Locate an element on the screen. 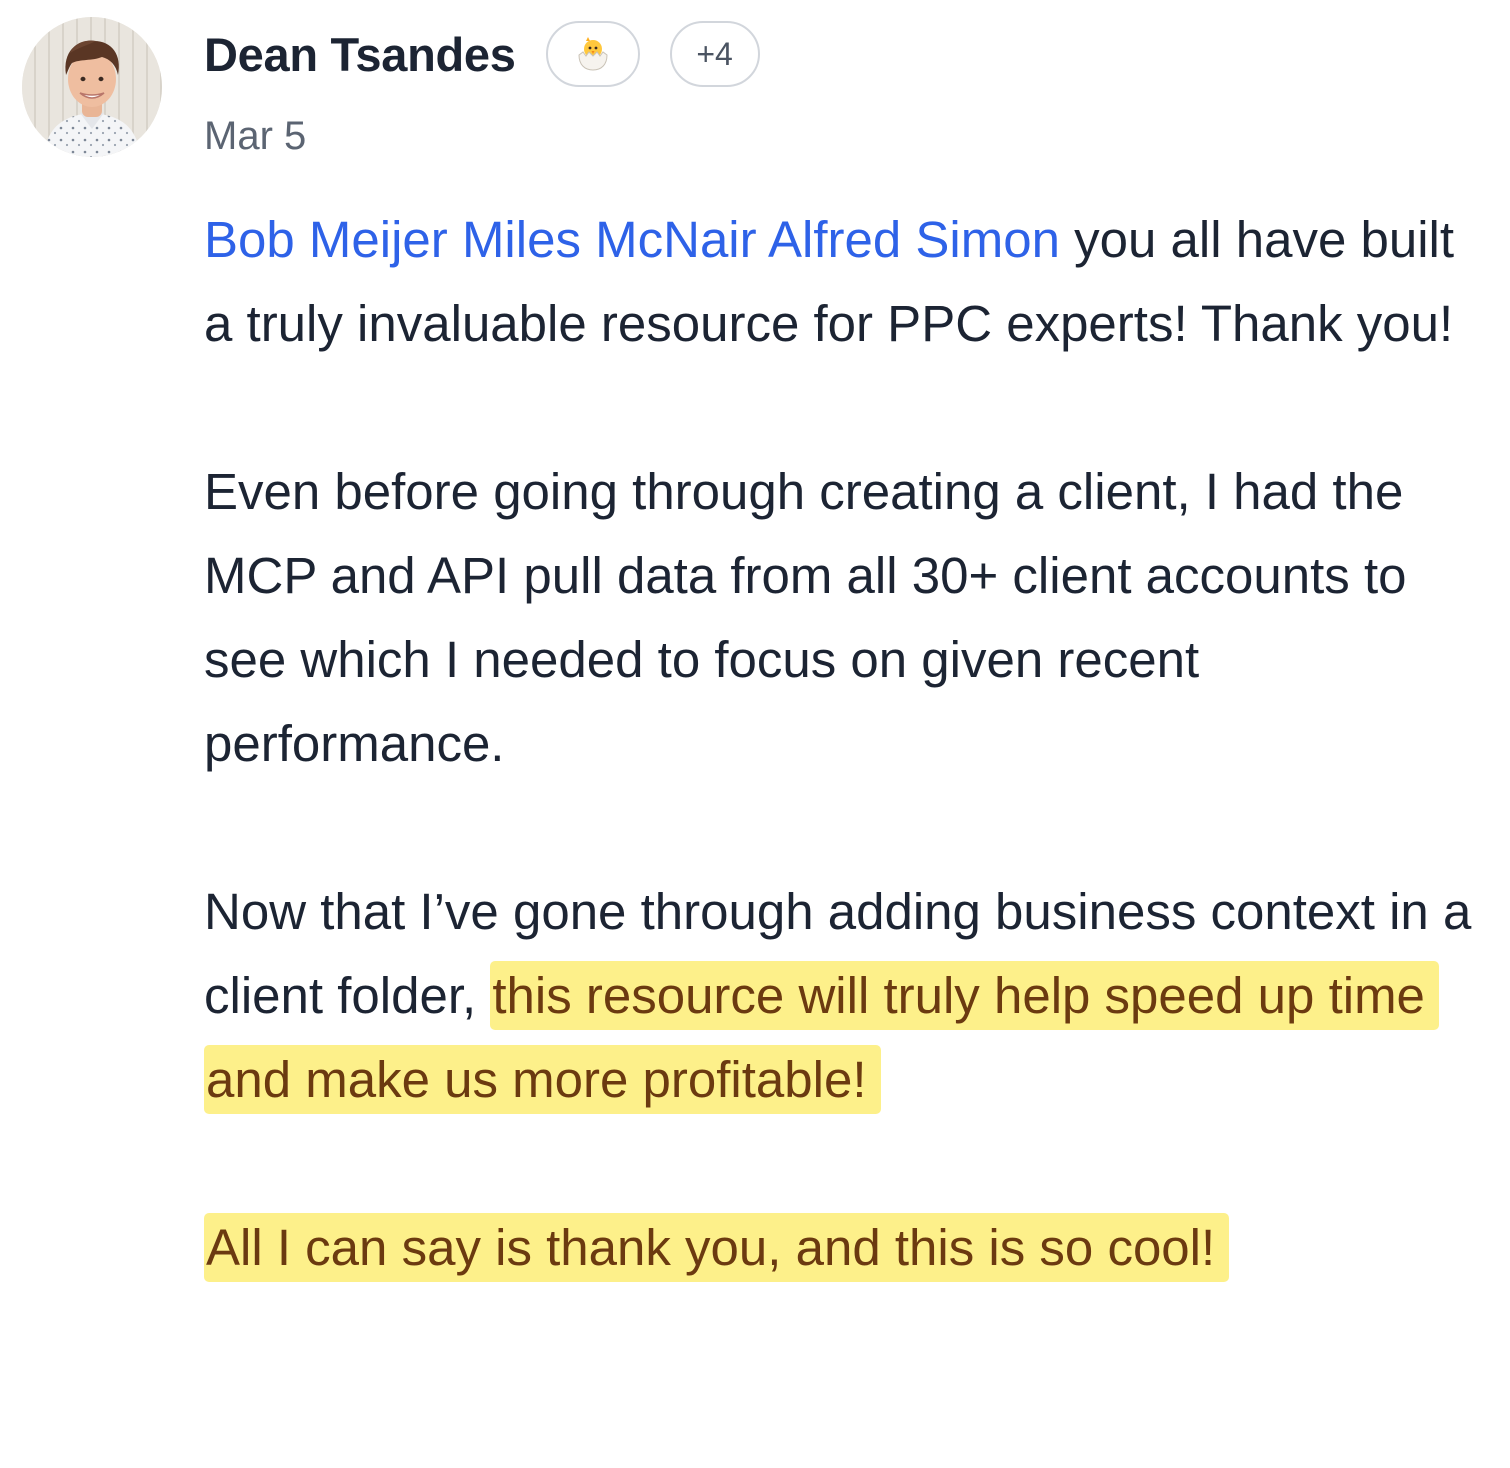  author-header: Dean Tsandes +4 is located at coordinates (482, 54).